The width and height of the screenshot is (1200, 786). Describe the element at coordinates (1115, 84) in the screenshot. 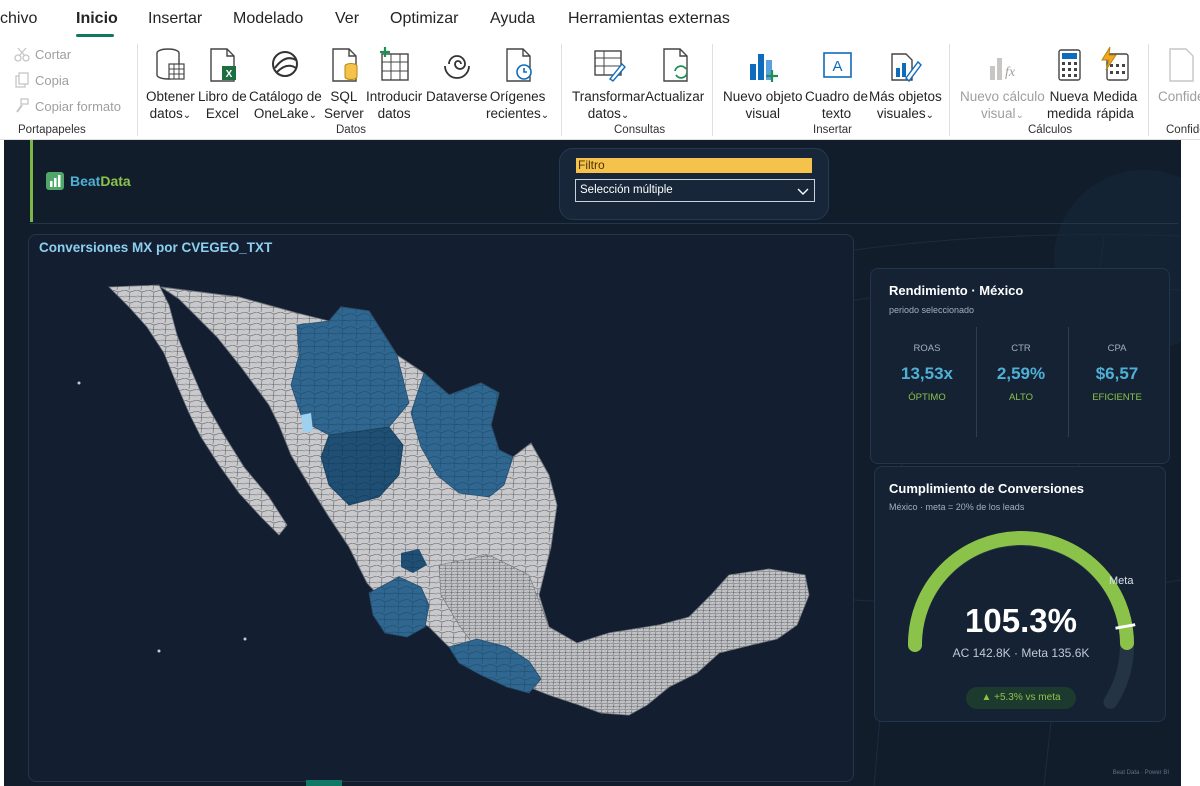

I see `quick-measure-button: Medida rápida` at that location.